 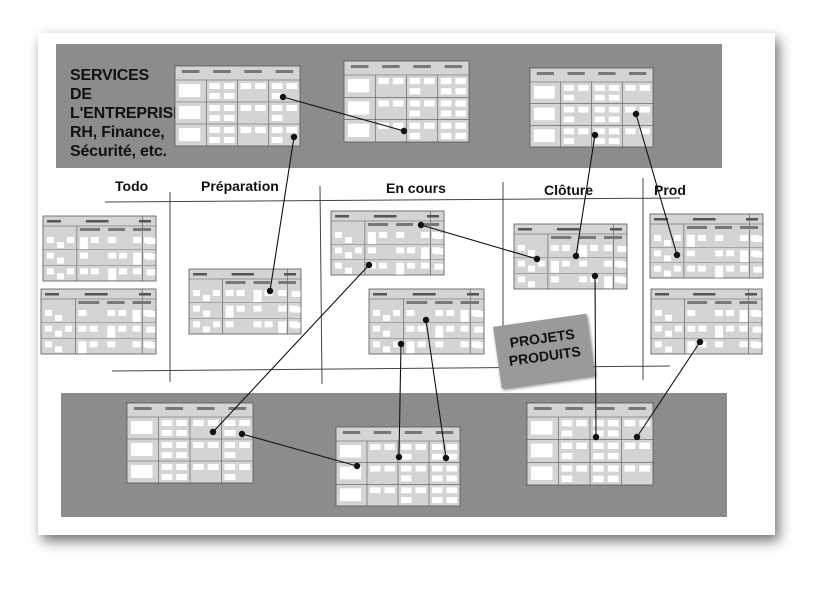 I want to click on grid-line, so click(x=321, y=285).